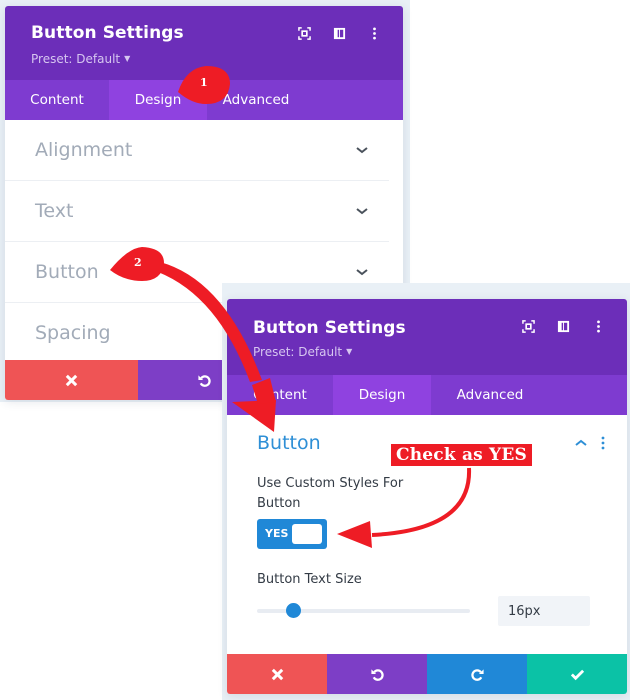 The image size is (630, 700). I want to click on slider-thumb, so click(294, 610).